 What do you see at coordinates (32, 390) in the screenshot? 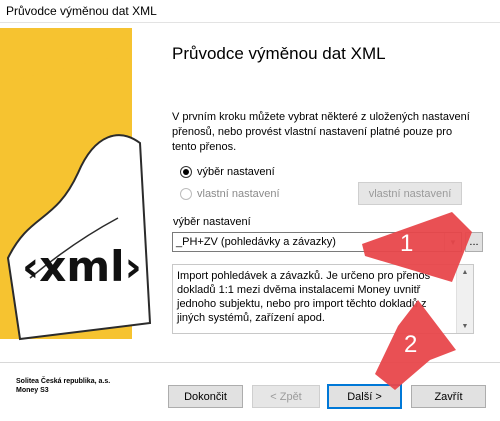
I see `product-name: Money S3` at bounding box center [32, 390].